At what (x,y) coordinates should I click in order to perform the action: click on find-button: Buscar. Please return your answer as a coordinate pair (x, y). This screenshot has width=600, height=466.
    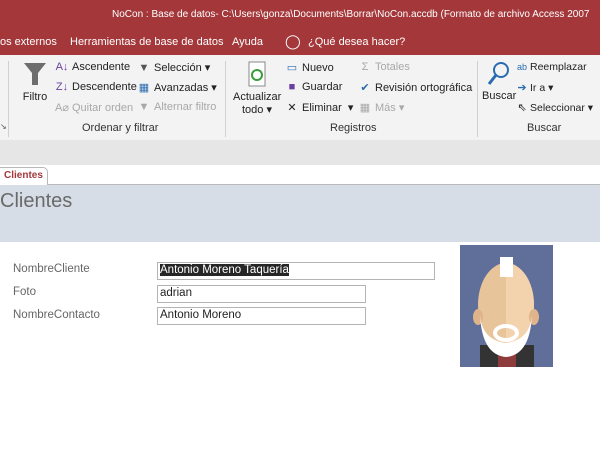
    Looking at the image, I should click on (499, 81).